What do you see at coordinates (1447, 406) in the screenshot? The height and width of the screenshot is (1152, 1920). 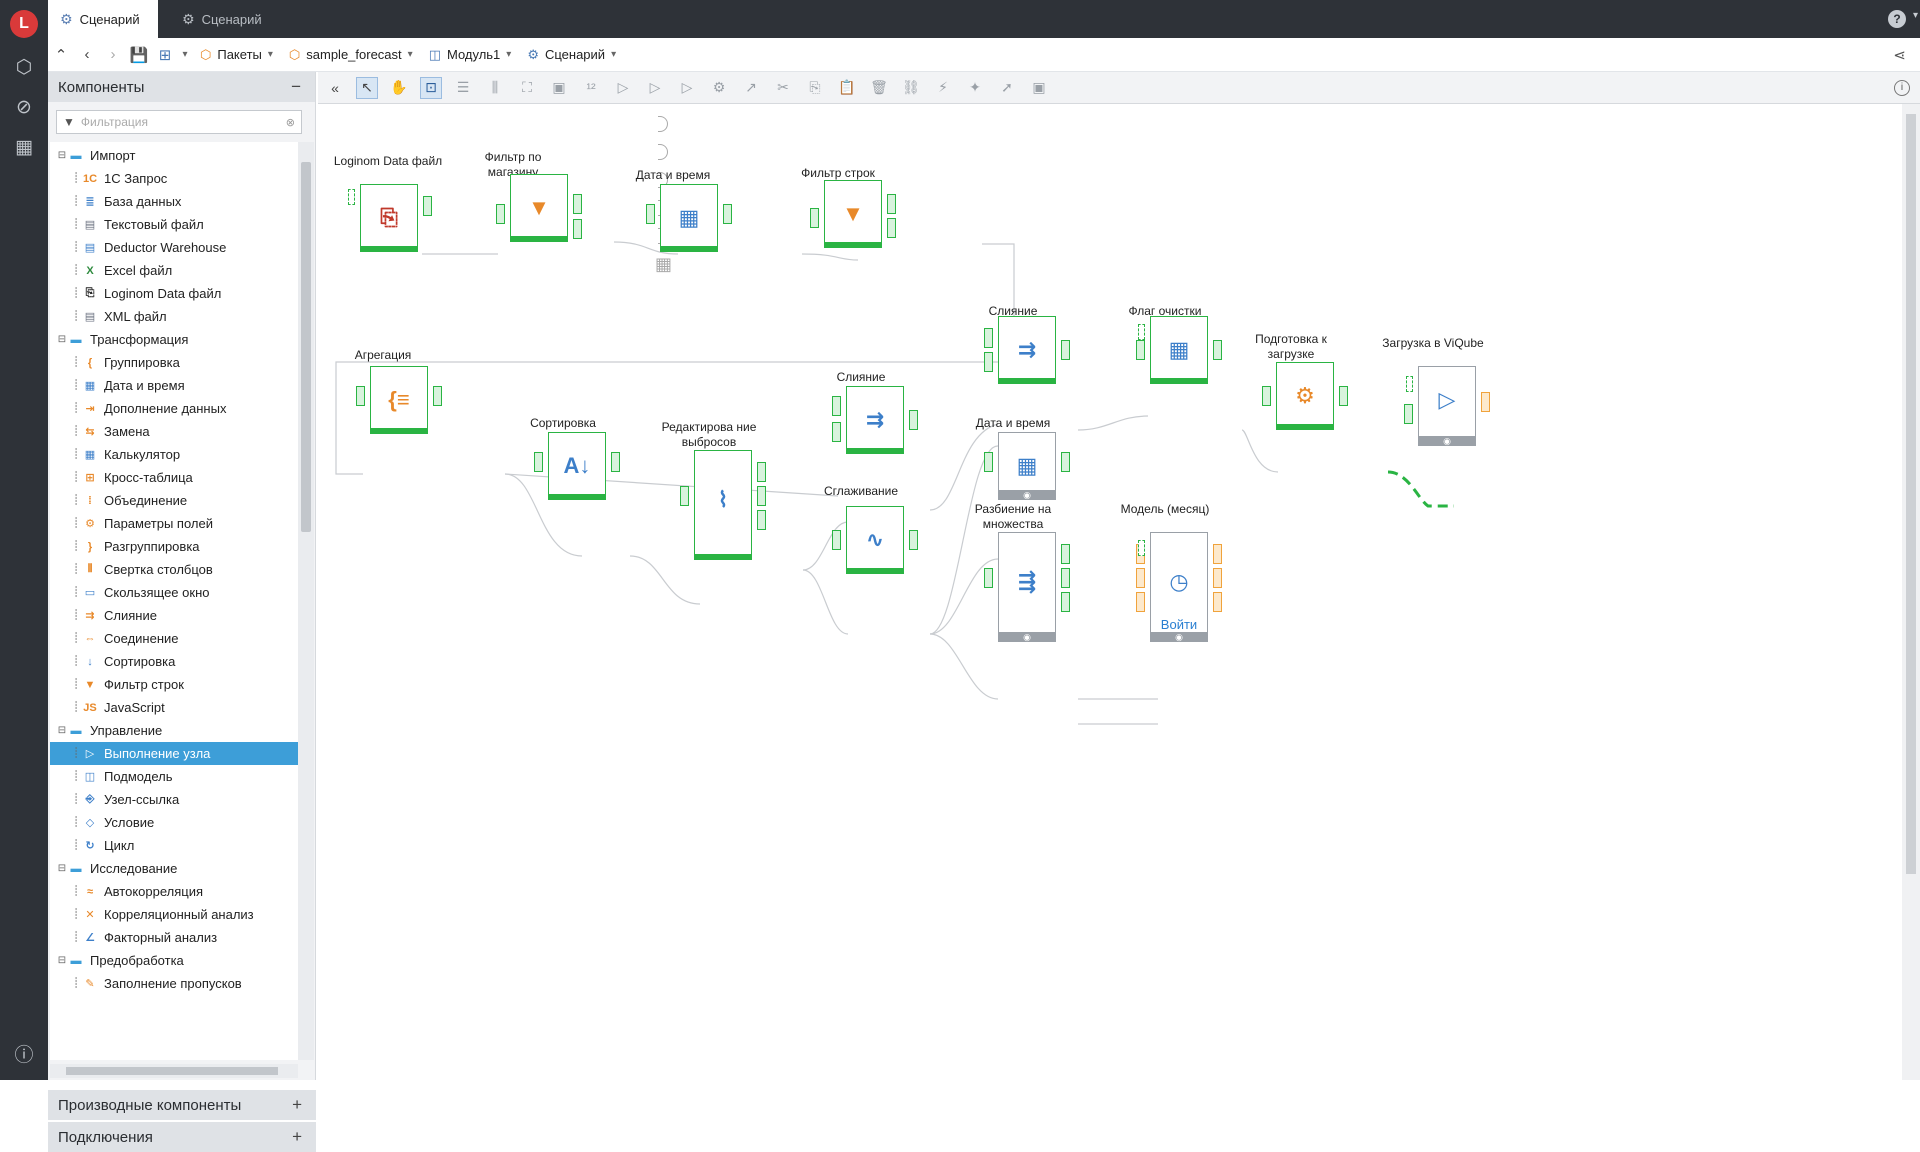 I see `workflow-node-viqube: ▷ ◉` at bounding box center [1447, 406].